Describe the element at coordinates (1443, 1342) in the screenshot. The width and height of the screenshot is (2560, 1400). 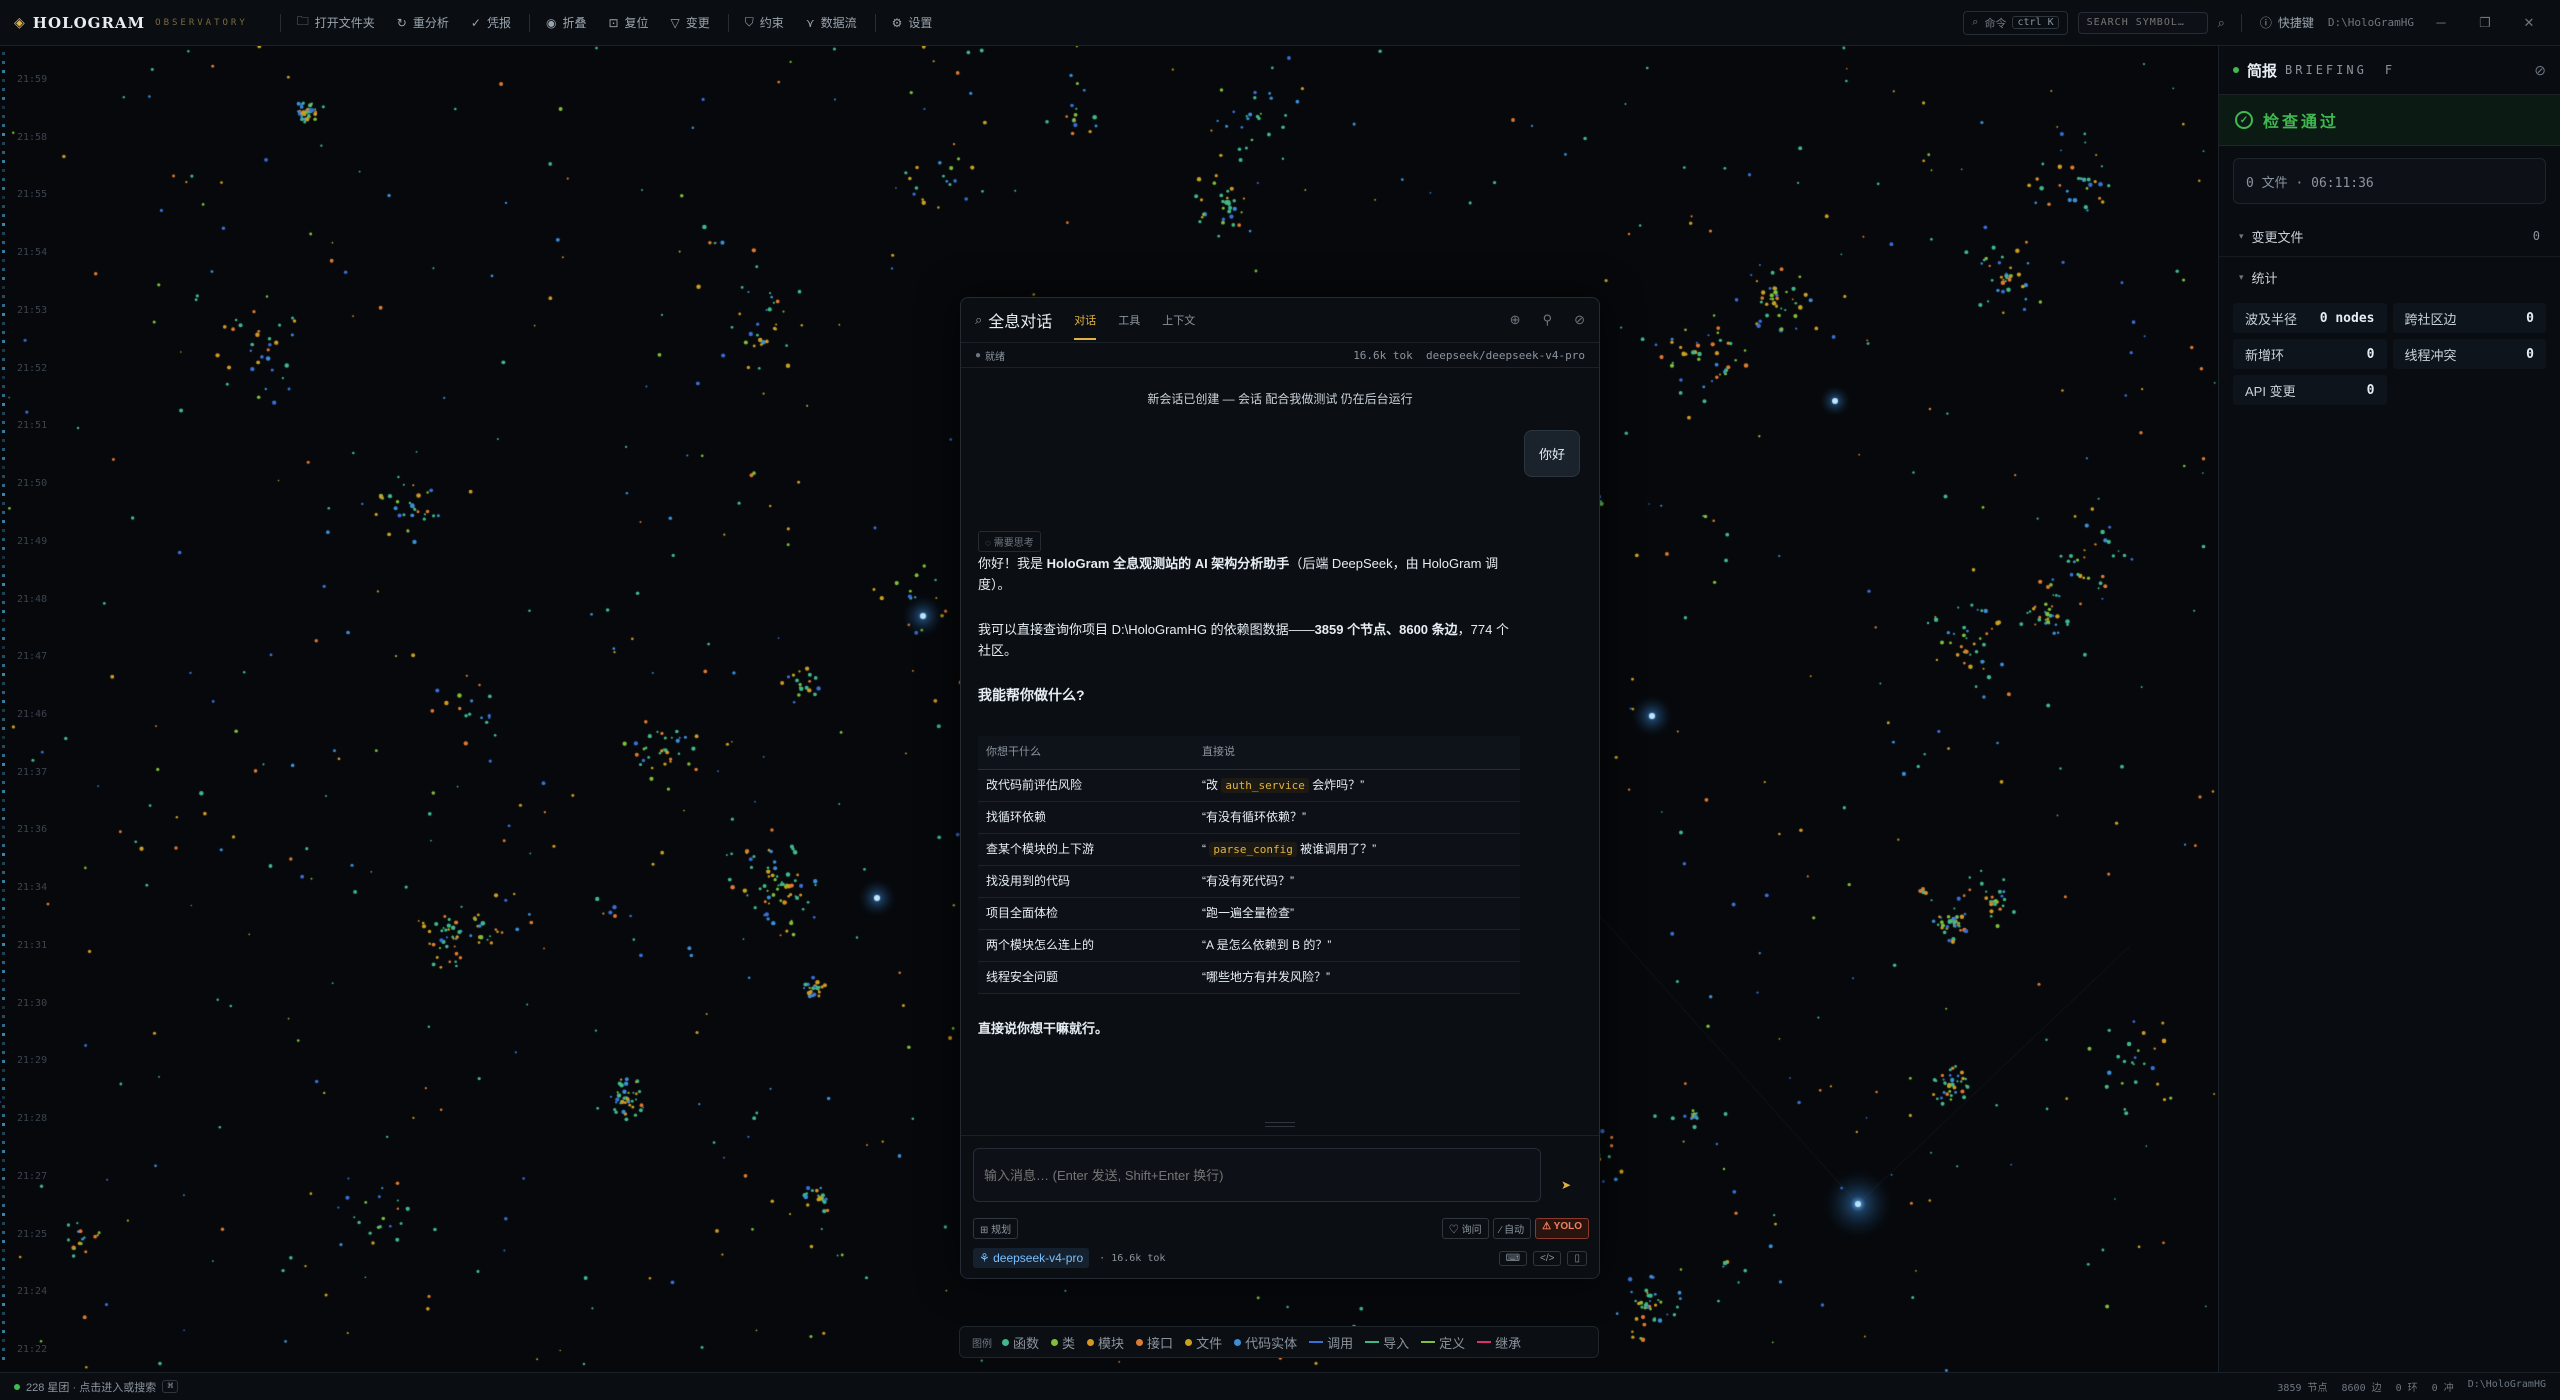
I see `legend-edge-2: 定义` at that location.